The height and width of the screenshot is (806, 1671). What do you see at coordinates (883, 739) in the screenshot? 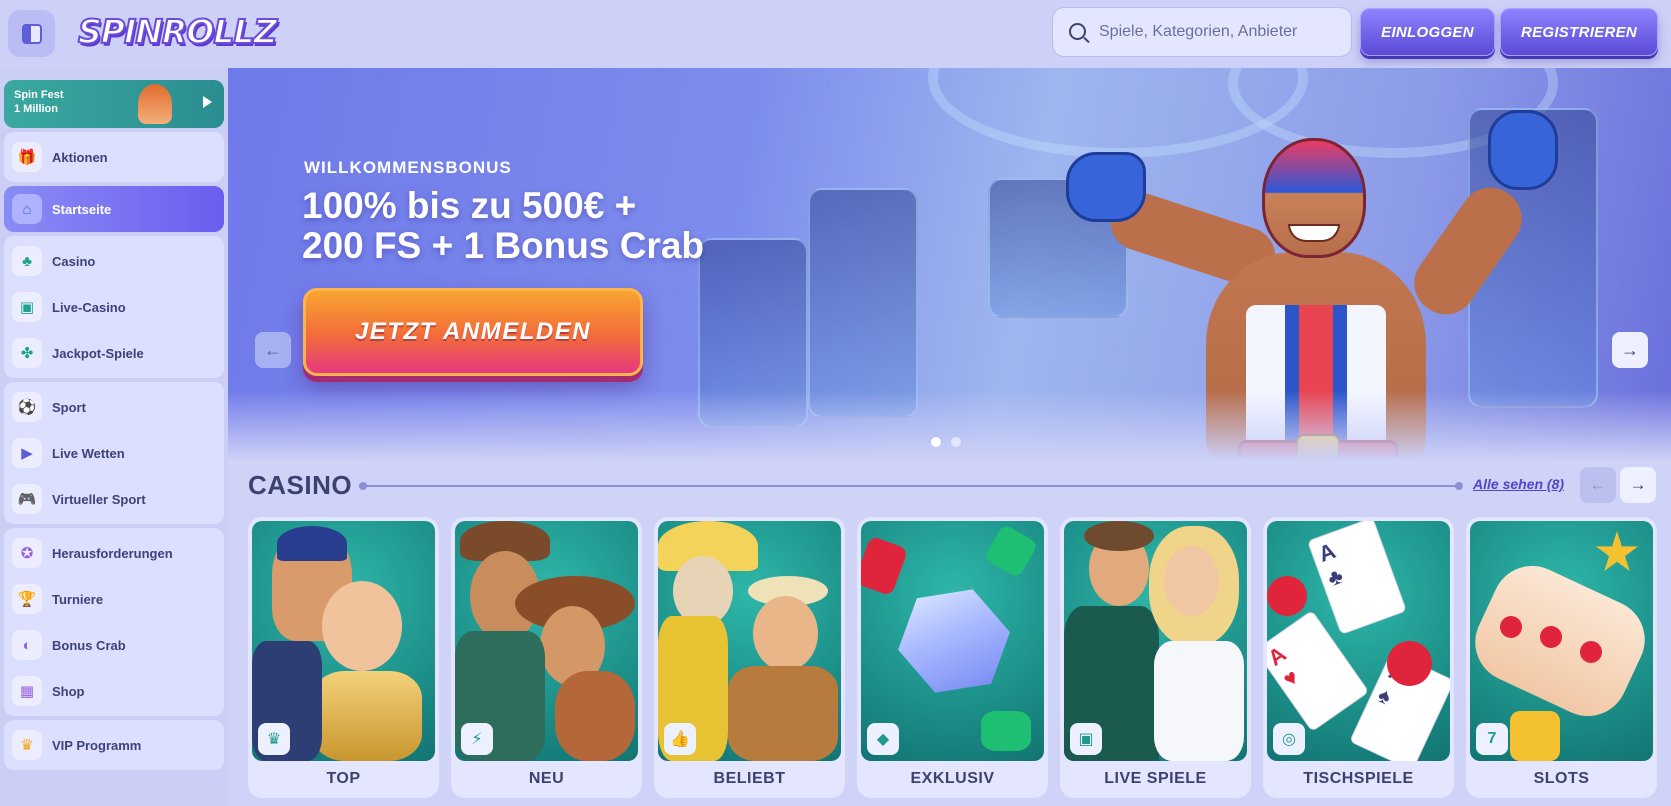
I see `diamond-icon: ◆` at bounding box center [883, 739].